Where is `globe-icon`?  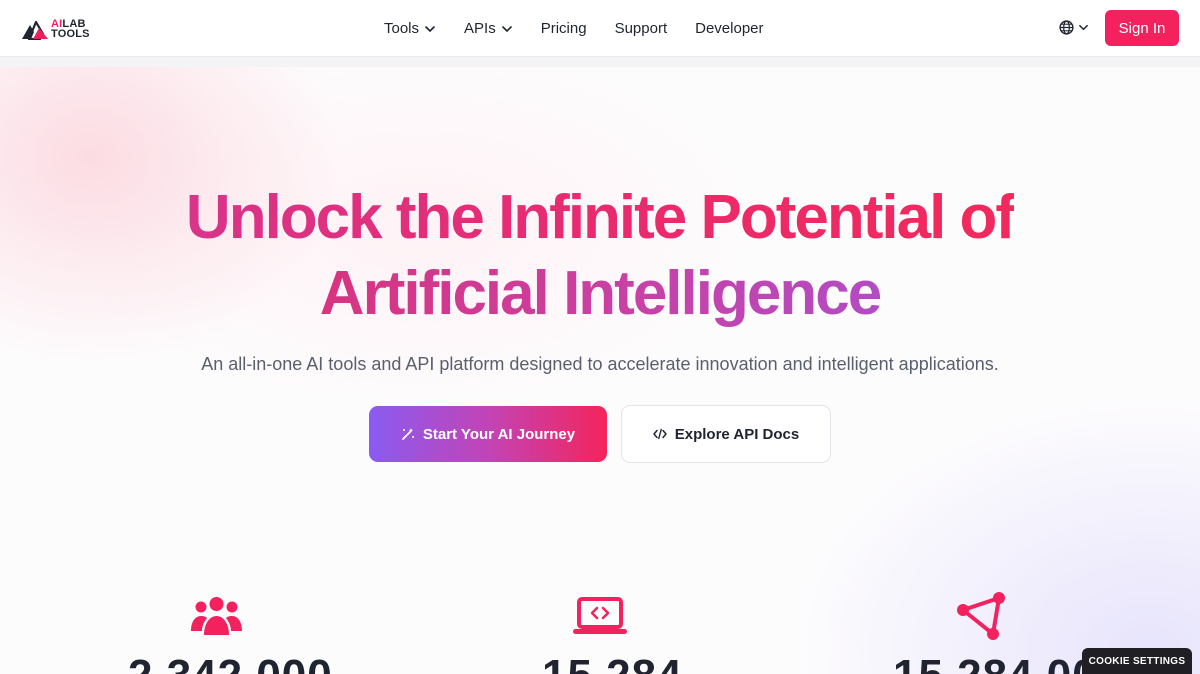
globe-icon is located at coordinates (1066, 27).